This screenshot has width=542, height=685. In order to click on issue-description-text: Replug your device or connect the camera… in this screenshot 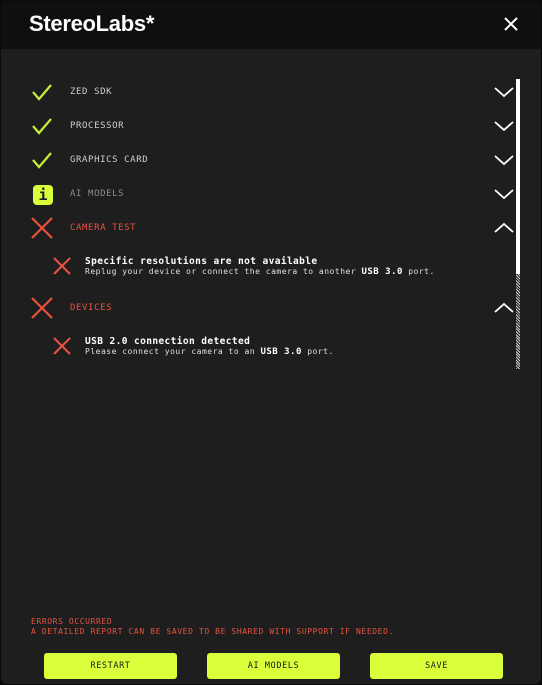, I will do `click(223, 271)`.